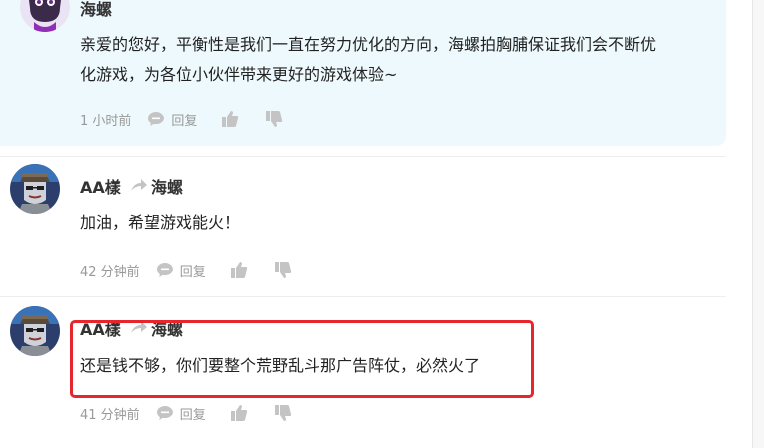  What do you see at coordinates (167, 186) in the screenshot?
I see `reply-target: 海螺` at bounding box center [167, 186].